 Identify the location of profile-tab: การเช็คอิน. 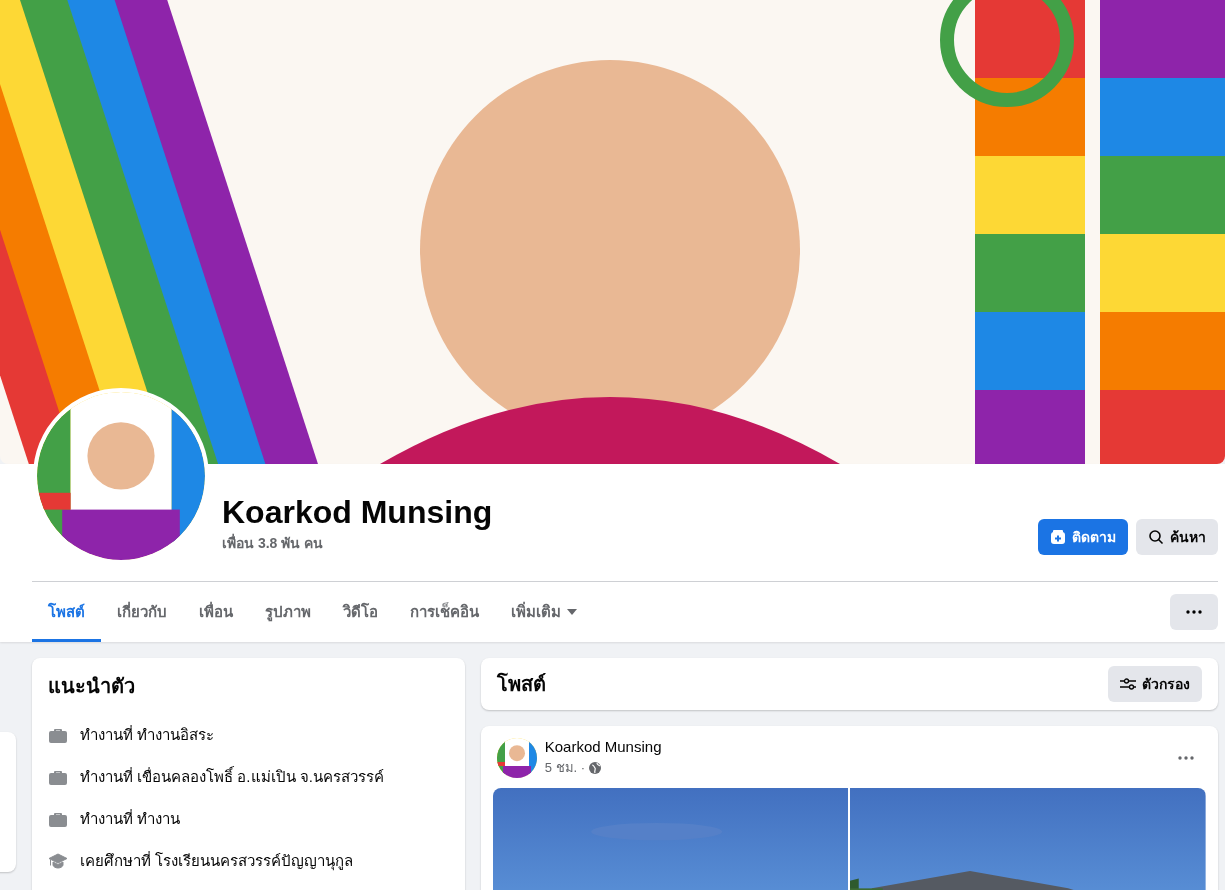
(444, 612).